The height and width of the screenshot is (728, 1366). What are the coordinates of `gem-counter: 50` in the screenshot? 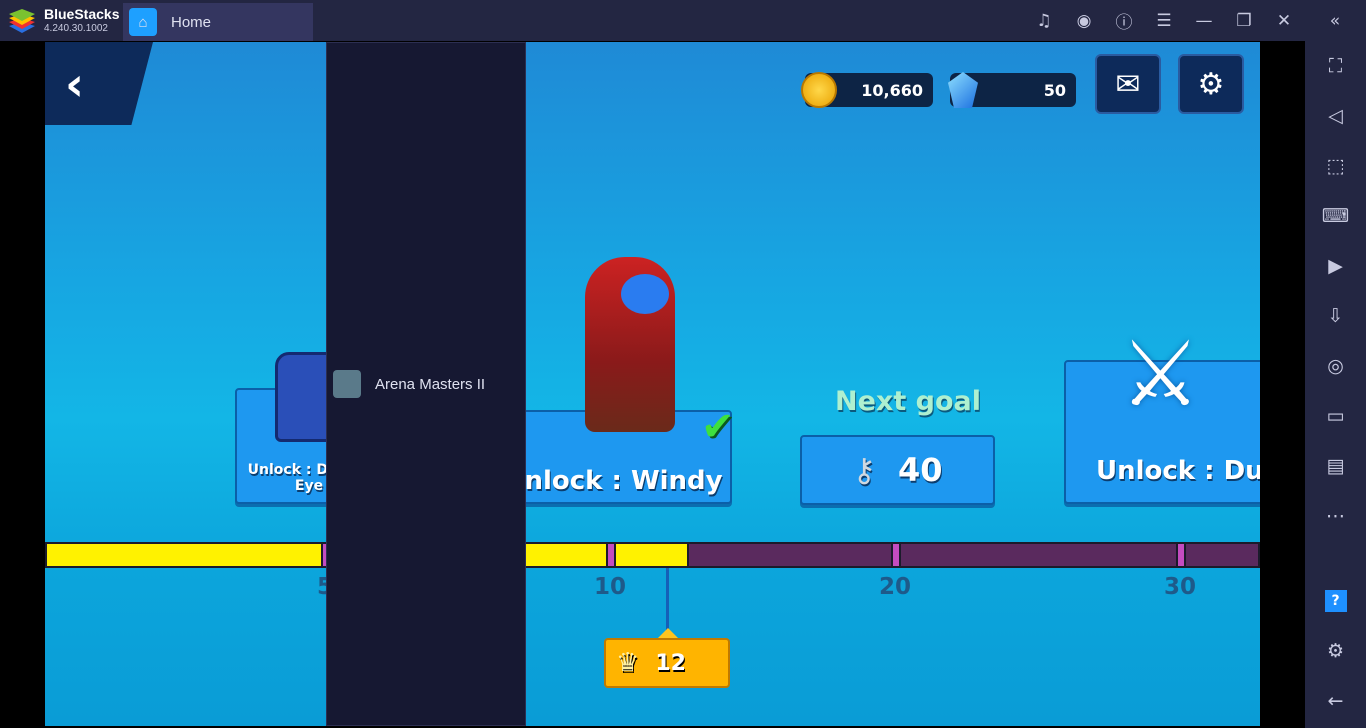 It's located at (1012, 90).